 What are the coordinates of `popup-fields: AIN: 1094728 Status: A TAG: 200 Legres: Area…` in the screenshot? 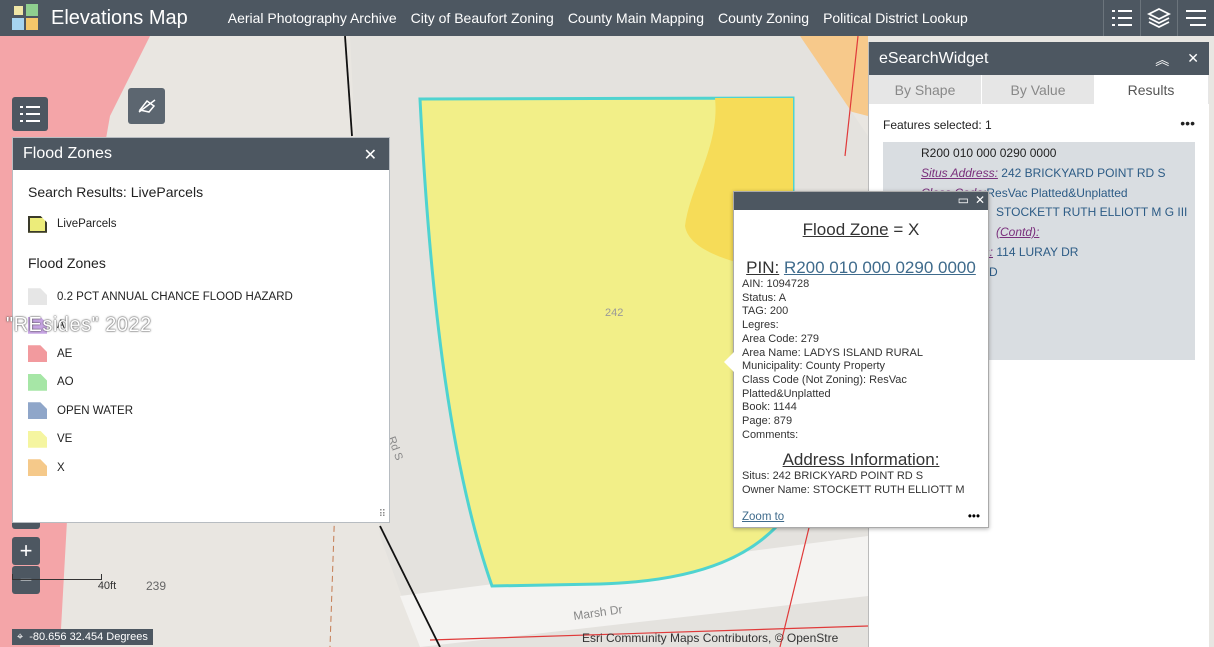 It's located at (861, 360).